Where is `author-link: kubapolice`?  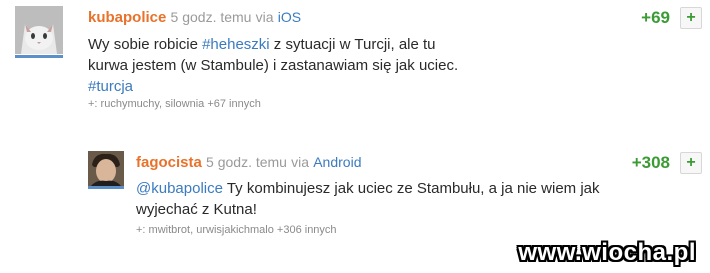
author-link: kubapolice is located at coordinates (127, 17).